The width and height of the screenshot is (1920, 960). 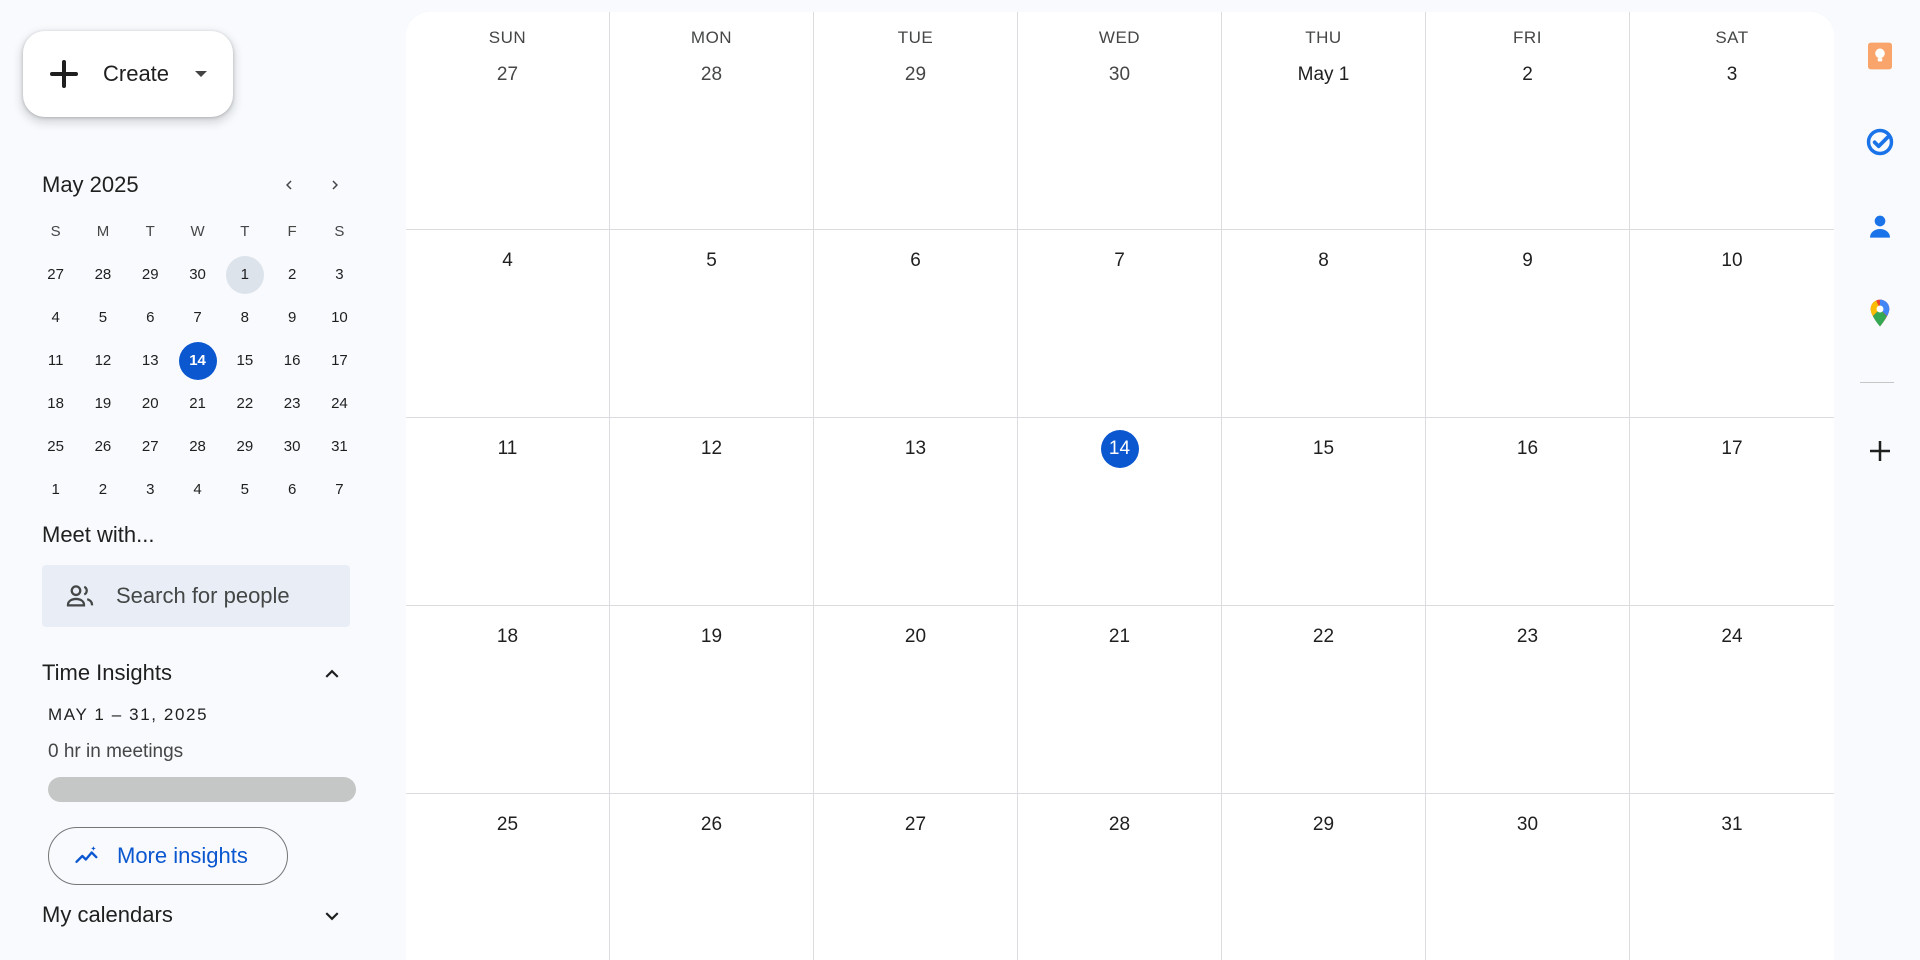 I want to click on mini-calendar-day: 6, so click(x=150, y=318).